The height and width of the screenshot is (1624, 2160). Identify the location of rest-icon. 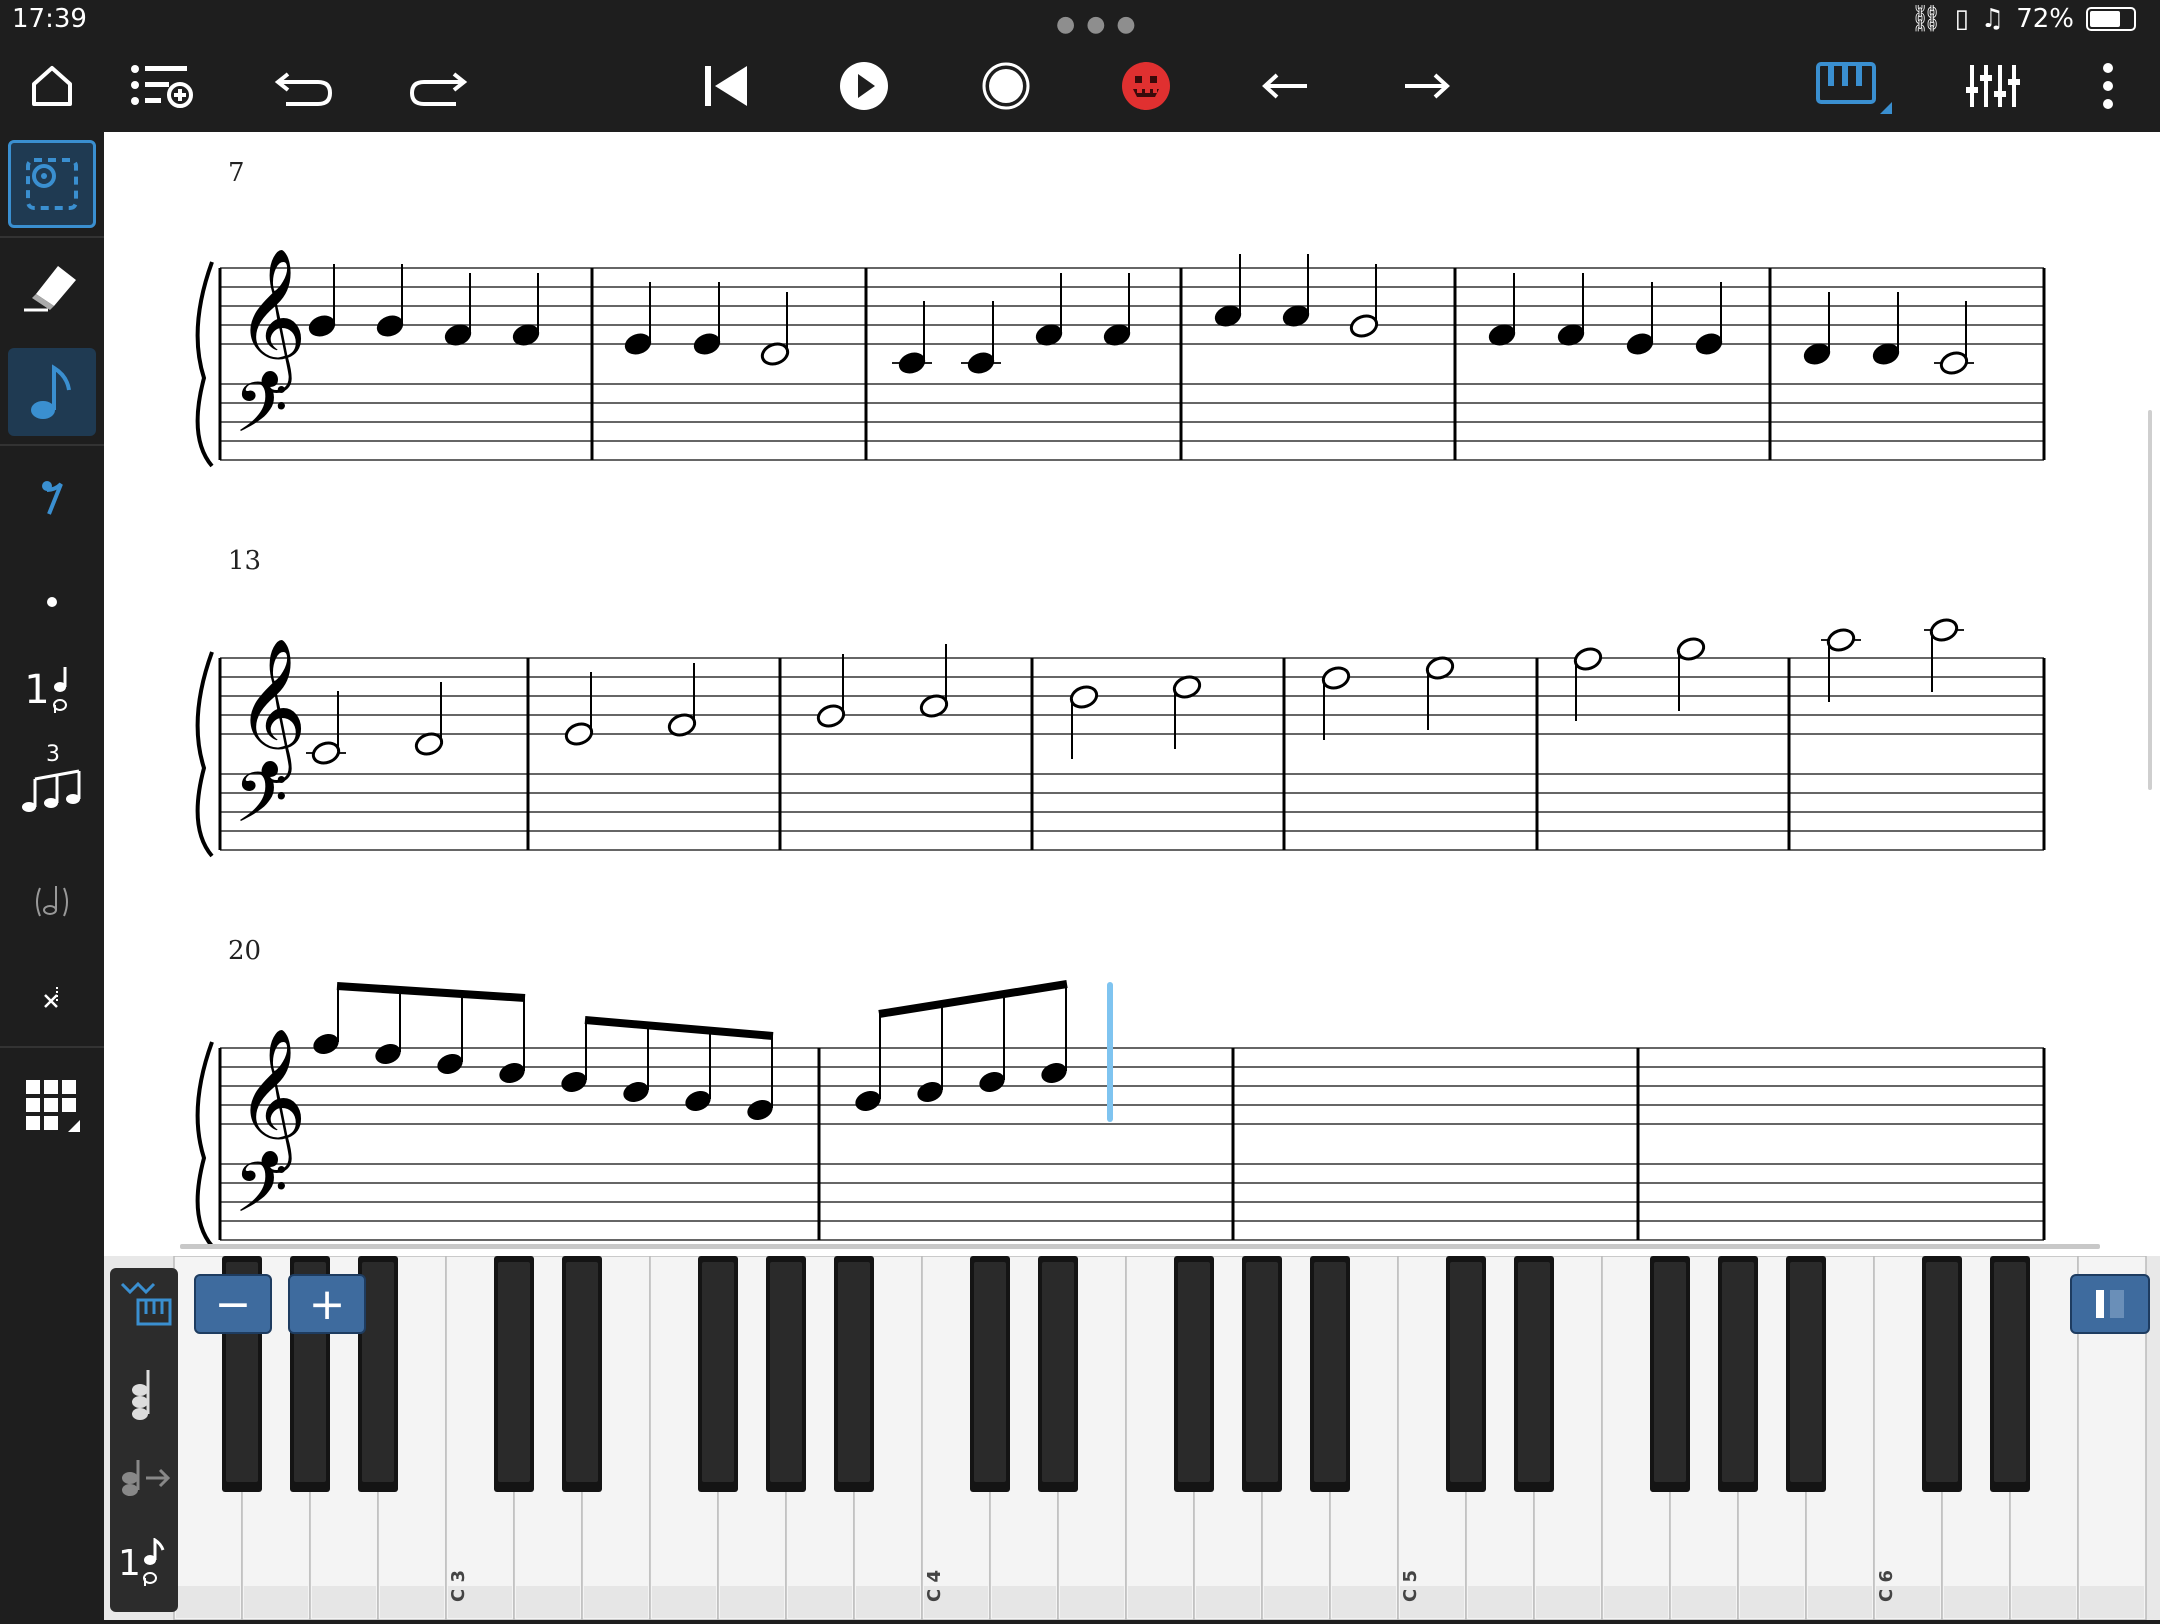
(52, 496).